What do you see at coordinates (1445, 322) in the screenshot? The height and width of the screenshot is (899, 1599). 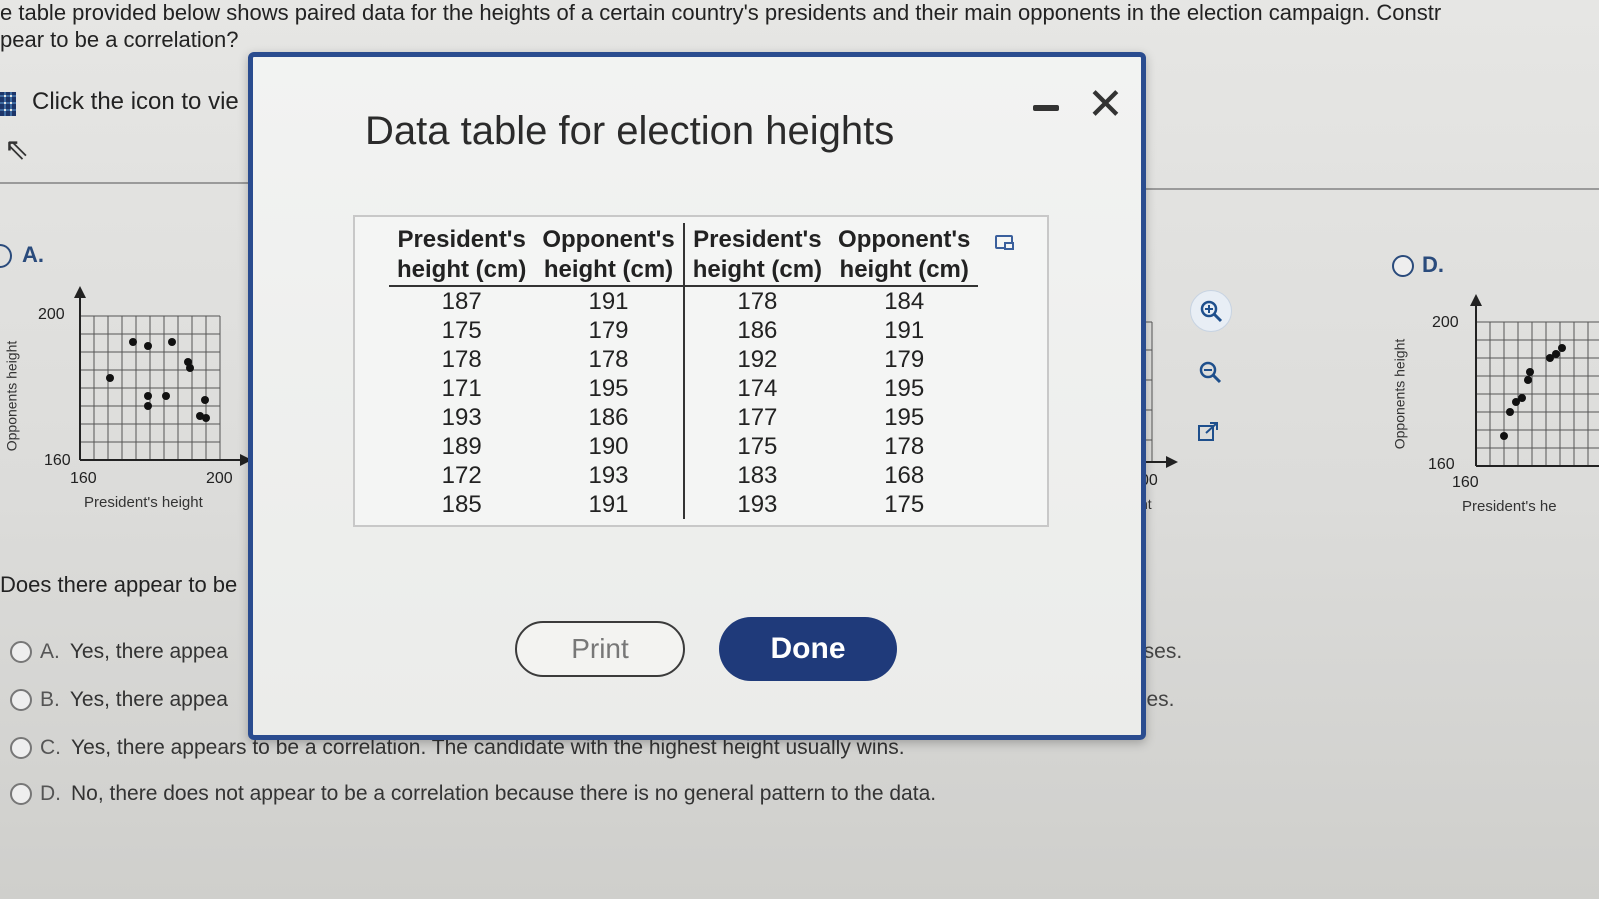 I see `plot-d-y-top-tick: 200` at bounding box center [1445, 322].